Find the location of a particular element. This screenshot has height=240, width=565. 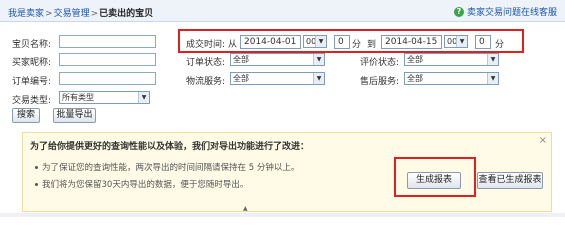

notice-item: 为了保证您的查询性能，两次导出的时间间隔请保持在 5 分钟以上。 is located at coordinates (167, 167).